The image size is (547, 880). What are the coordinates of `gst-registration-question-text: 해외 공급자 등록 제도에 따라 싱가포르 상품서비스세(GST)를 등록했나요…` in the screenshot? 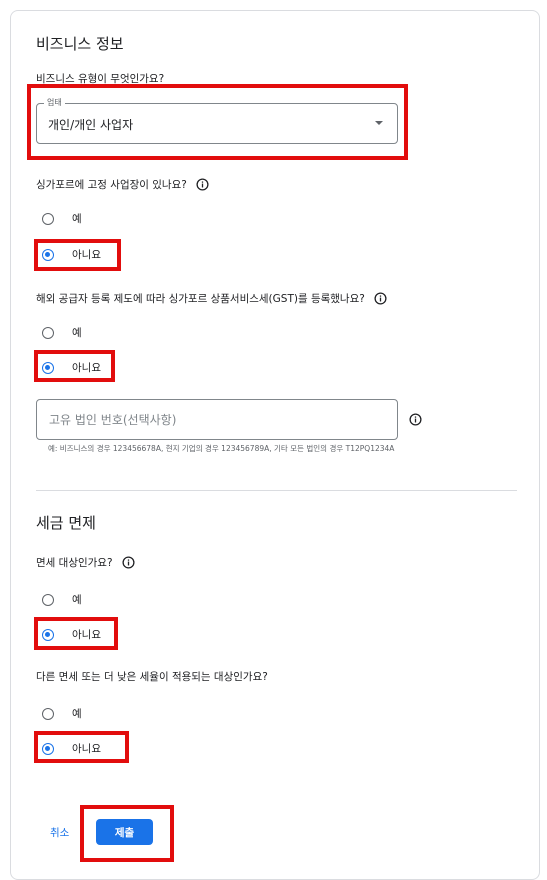 It's located at (200, 299).